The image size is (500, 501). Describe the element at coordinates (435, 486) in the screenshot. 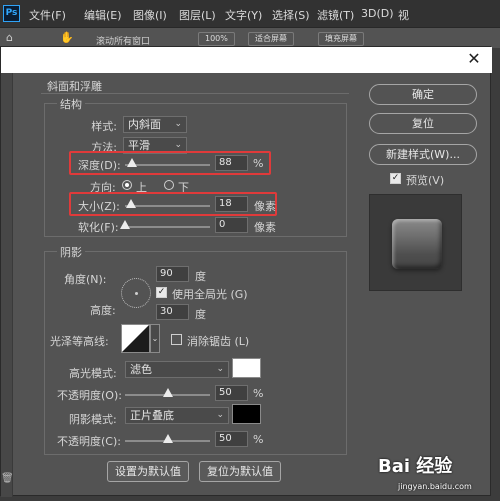

I see `baidu-watermark-url: jingyan.baidu.com` at that location.